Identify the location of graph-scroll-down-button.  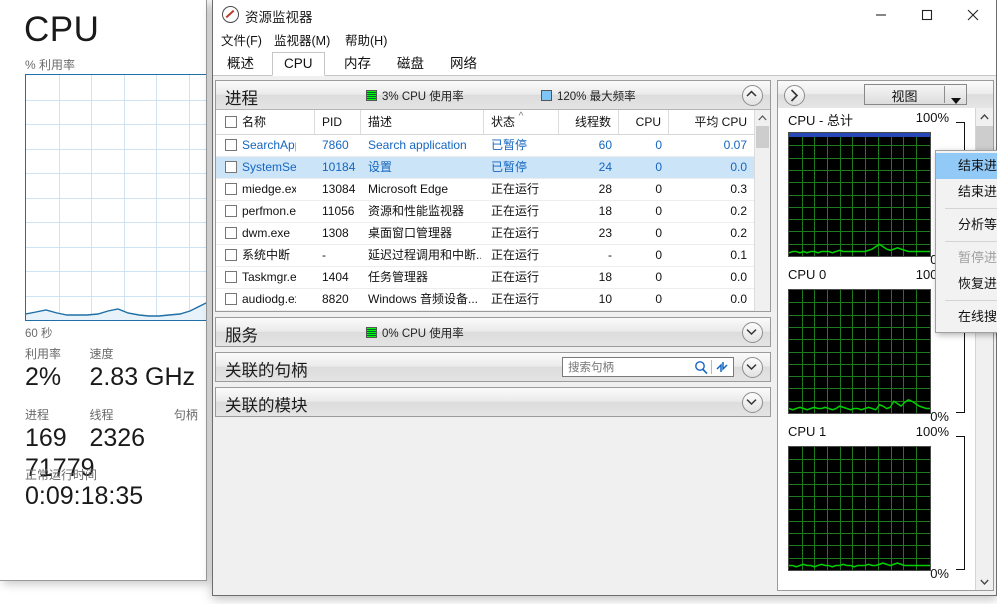
(984, 581).